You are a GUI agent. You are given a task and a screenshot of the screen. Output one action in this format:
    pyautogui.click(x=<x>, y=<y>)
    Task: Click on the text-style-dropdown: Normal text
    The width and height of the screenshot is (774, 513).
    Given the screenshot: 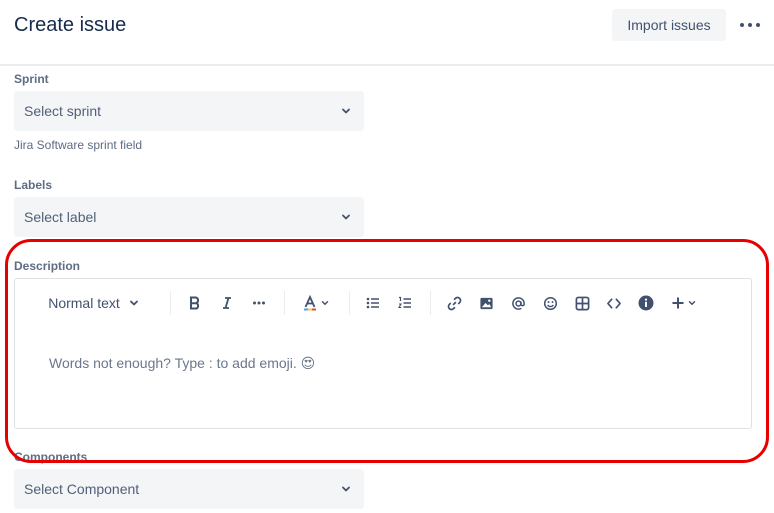 What is the action you would take?
    pyautogui.click(x=94, y=303)
    